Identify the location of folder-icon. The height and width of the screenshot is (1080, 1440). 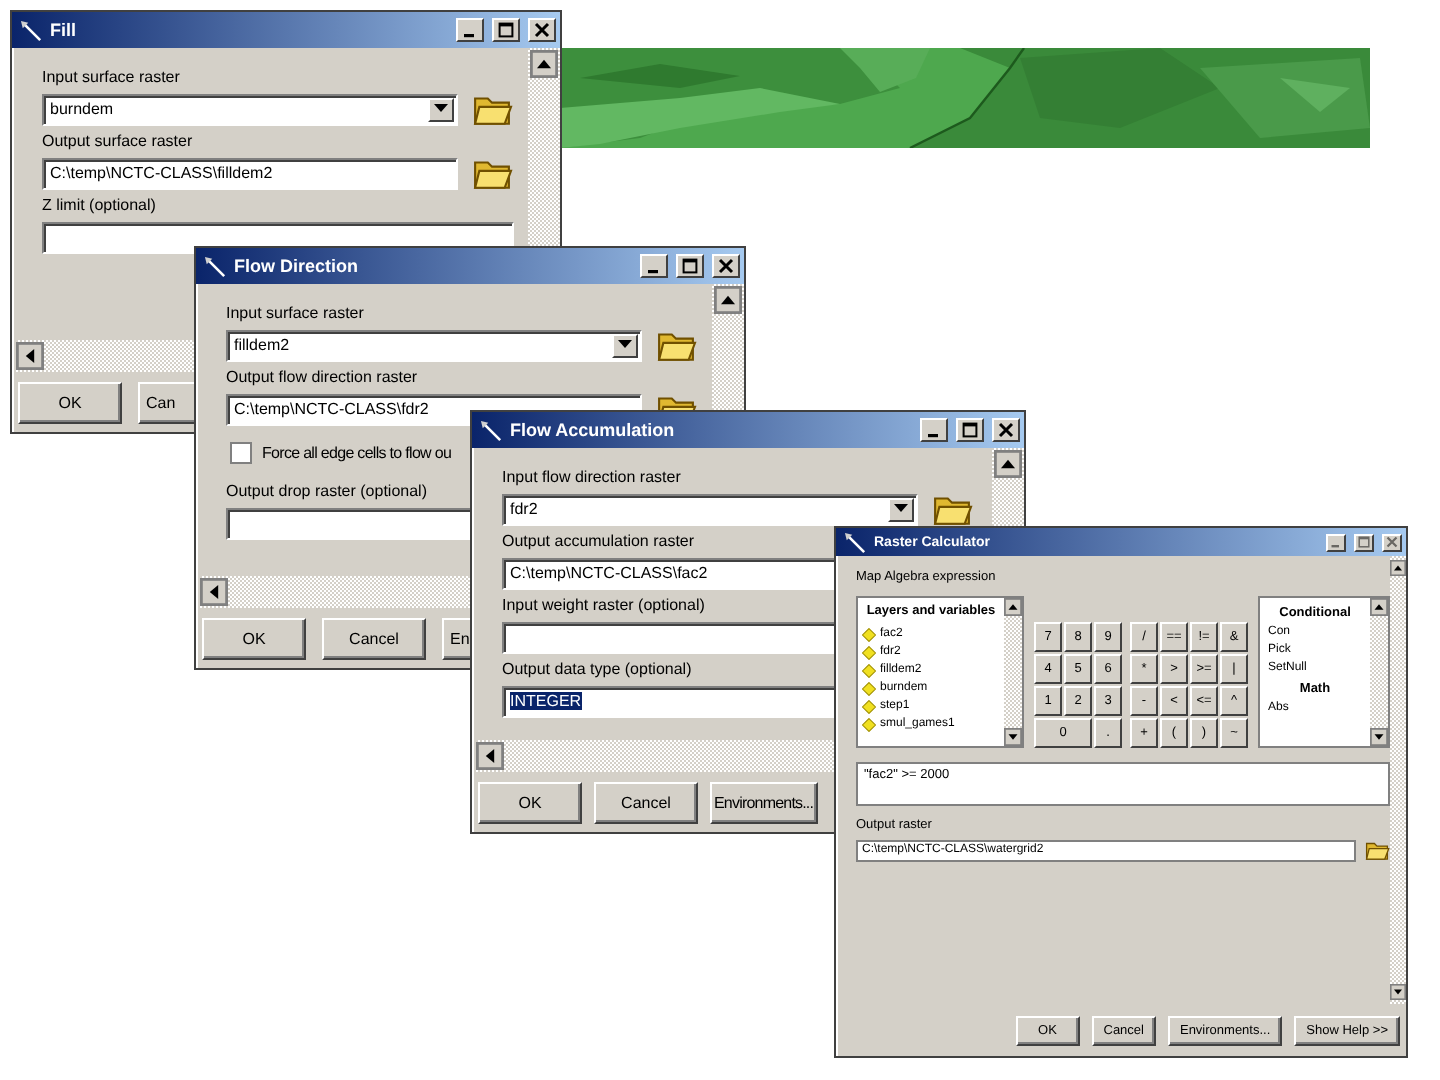
(1377, 850).